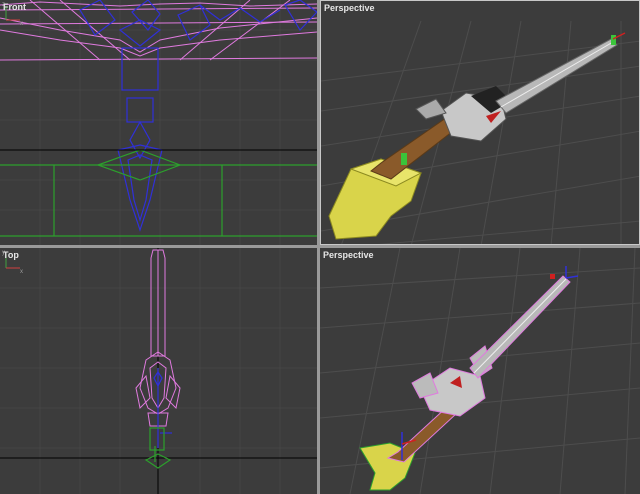 The image size is (640, 494). What do you see at coordinates (349, 8) in the screenshot?
I see `viewport-label-perspective-1: Perspective` at bounding box center [349, 8].